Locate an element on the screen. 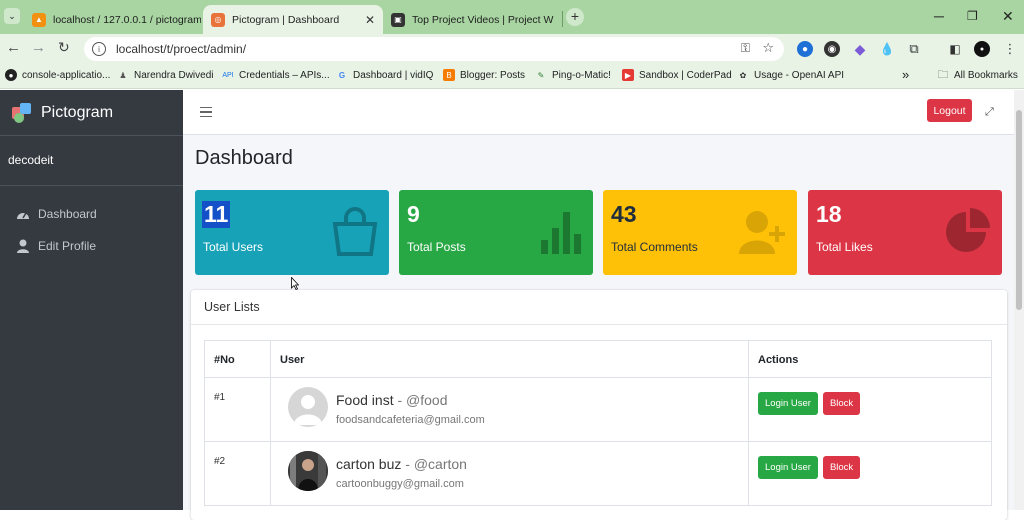 Image resolution: width=1024 pixels, height=520 pixels. user-name: carton buz is located at coordinates (369, 464).